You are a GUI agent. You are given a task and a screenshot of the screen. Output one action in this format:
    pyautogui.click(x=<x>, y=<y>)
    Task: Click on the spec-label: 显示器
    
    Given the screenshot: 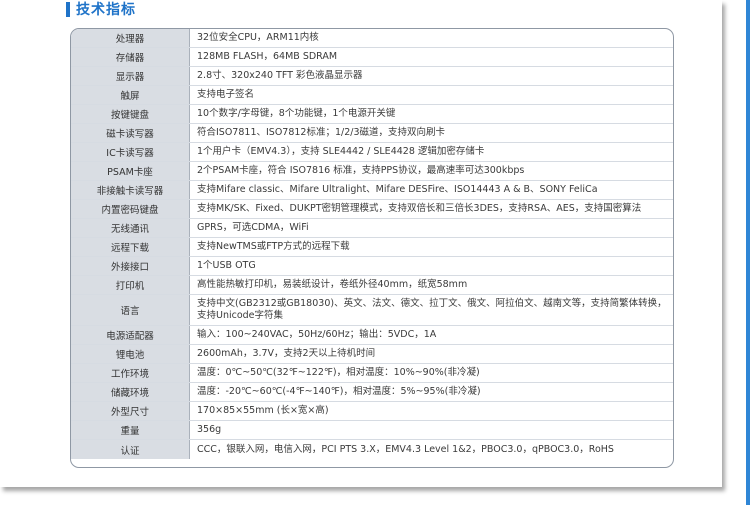 What is the action you would take?
    pyautogui.click(x=130, y=76)
    